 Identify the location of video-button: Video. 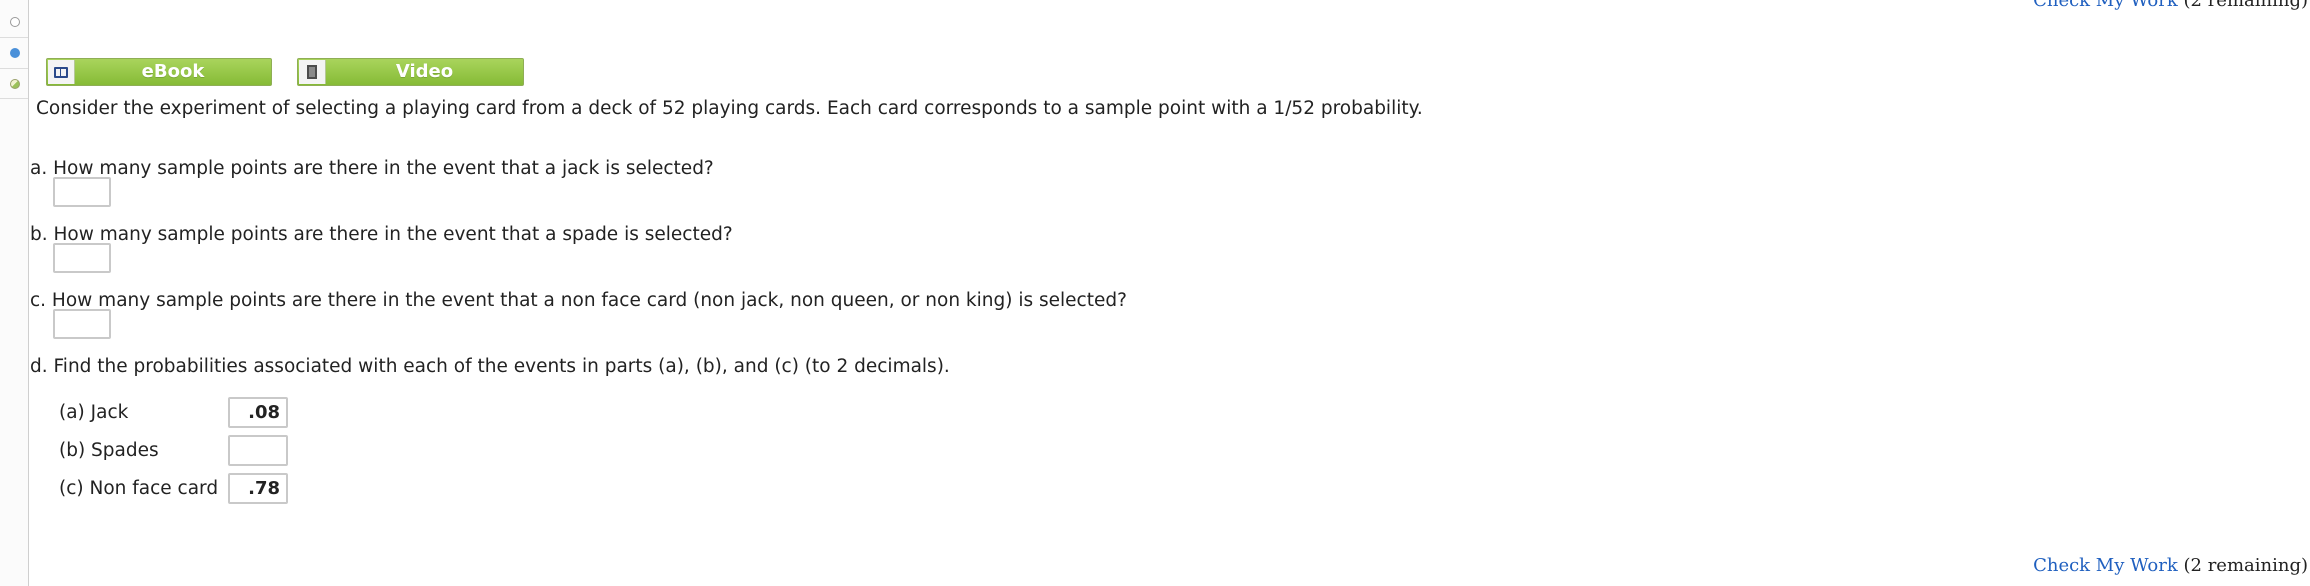
(410, 72).